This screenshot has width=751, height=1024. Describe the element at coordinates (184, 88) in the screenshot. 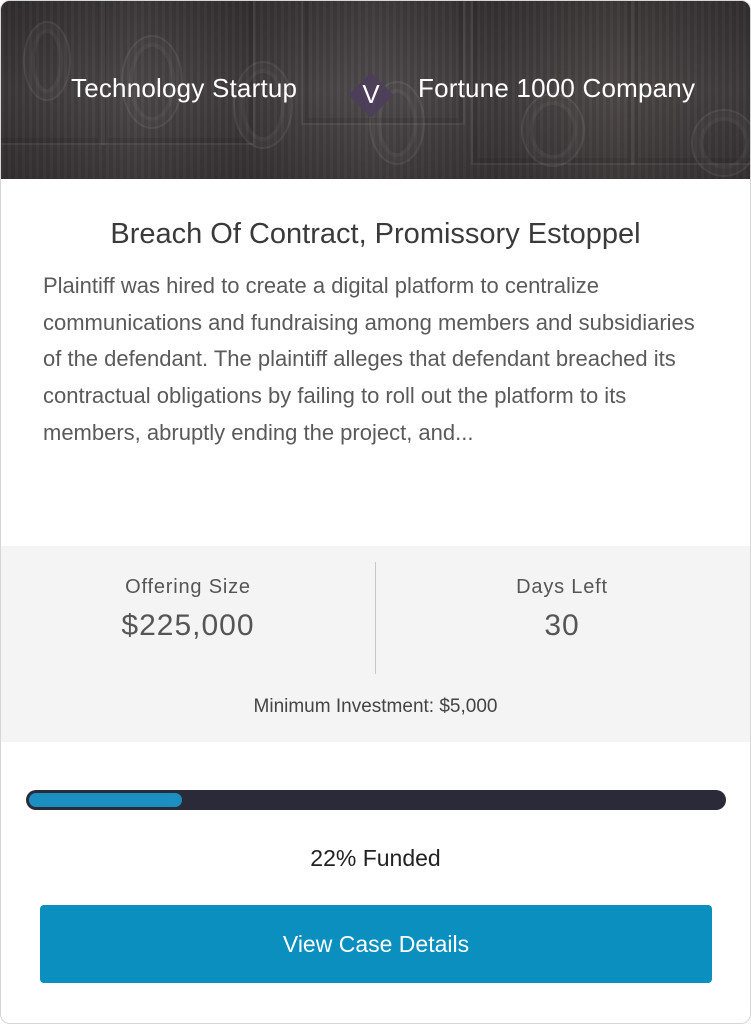

I see `plaintiff-label: Technology Startup` at that location.